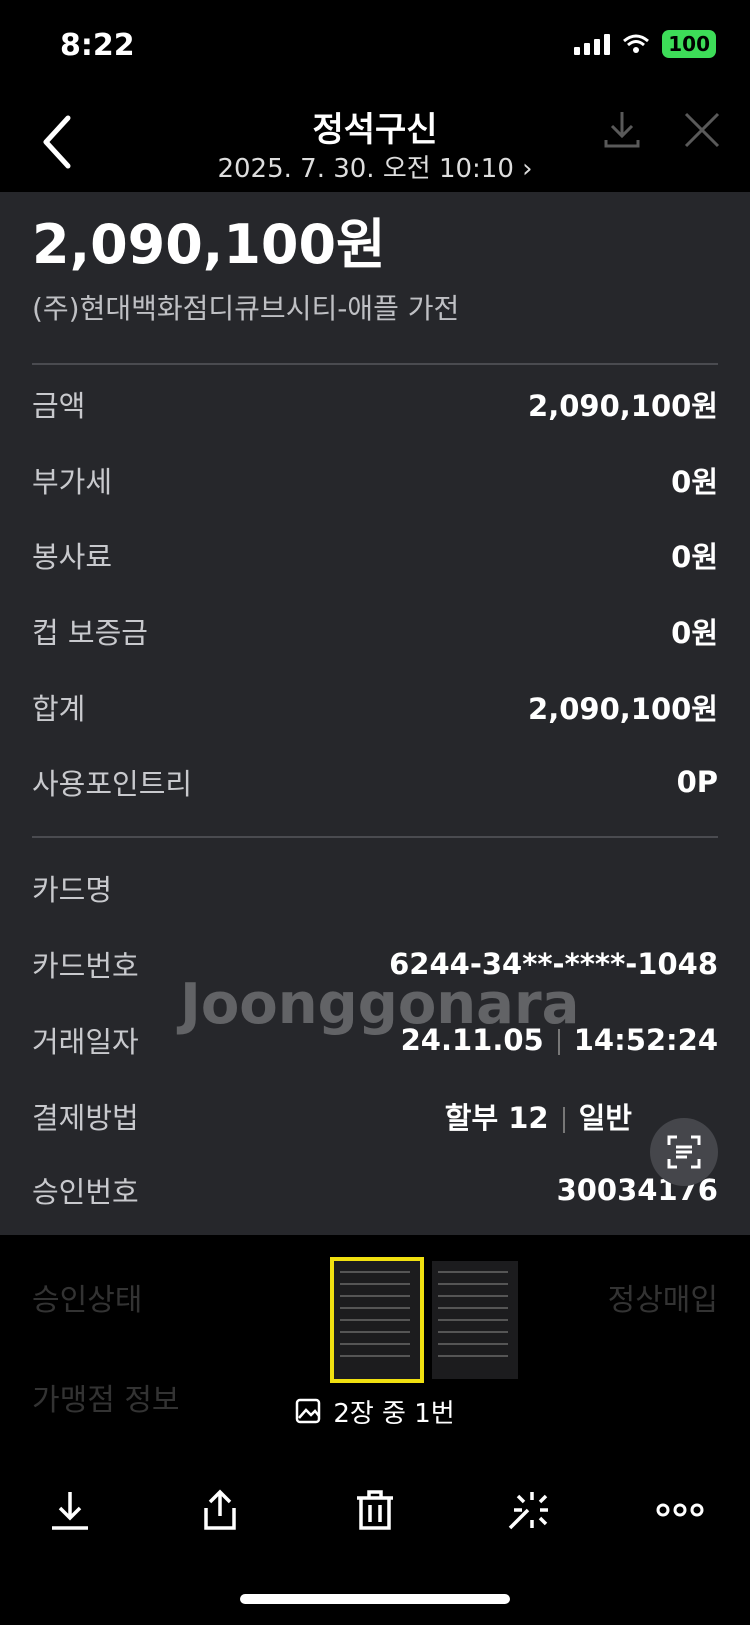 The height and width of the screenshot is (1625, 750). I want to click on row-cup-deposit: 컵 보증금 0원, so click(375, 631).